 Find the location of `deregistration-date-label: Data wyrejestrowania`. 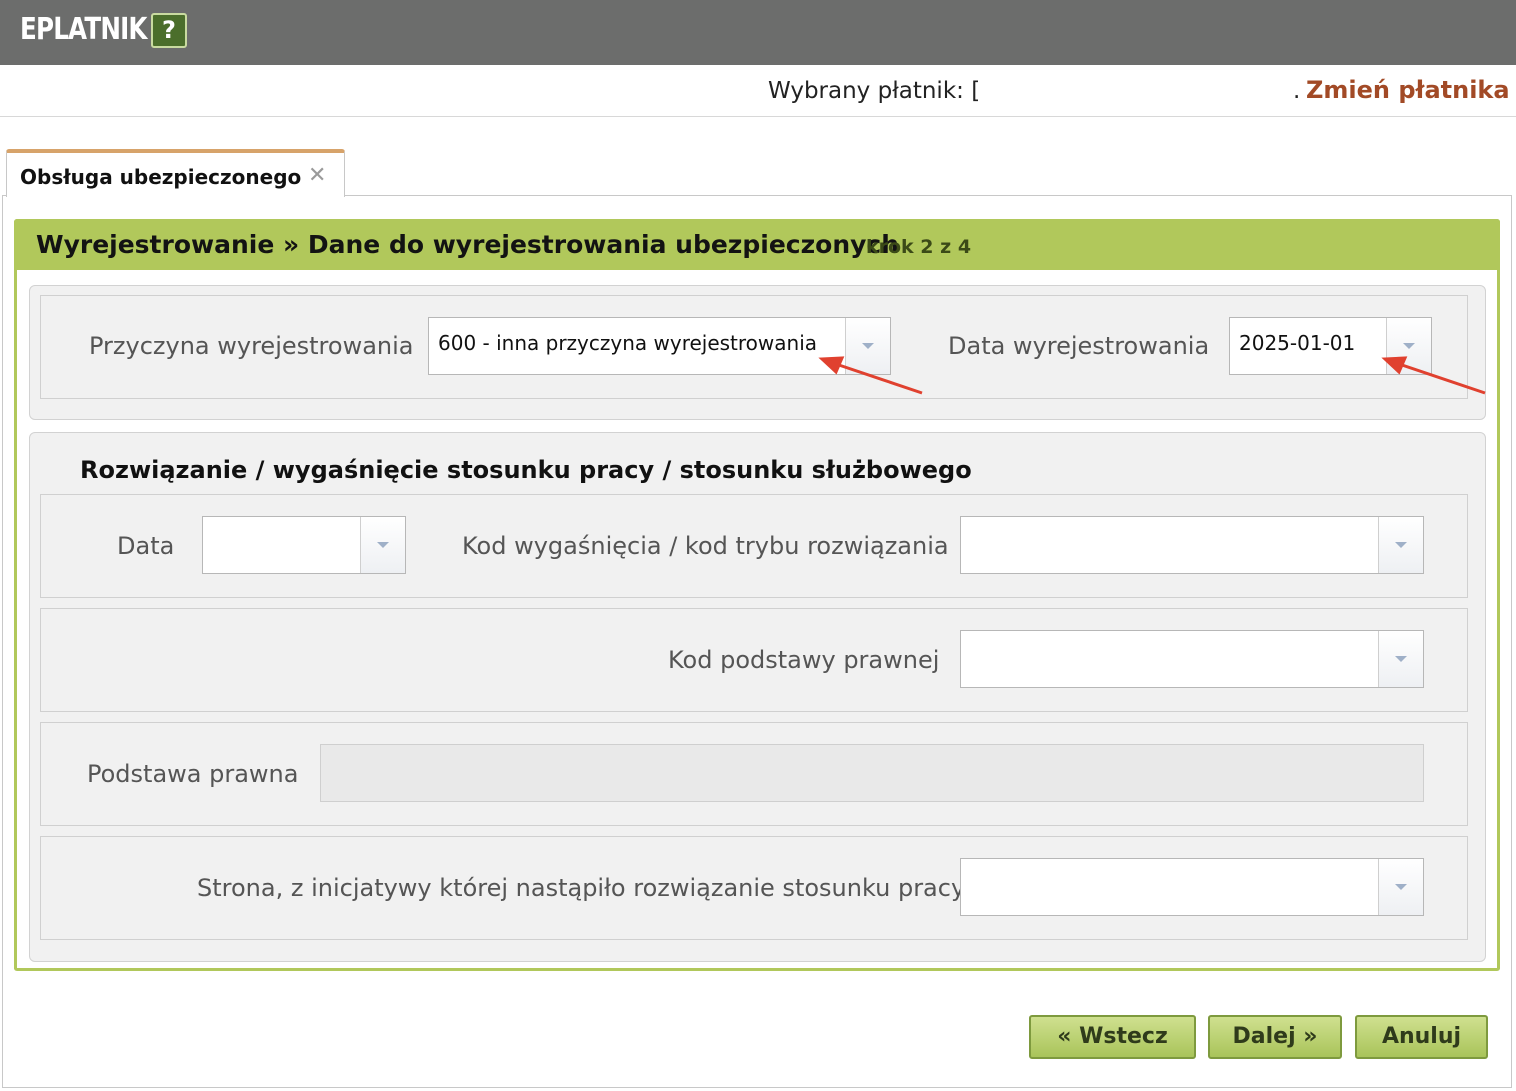

deregistration-date-label: Data wyrejestrowania is located at coordinates (1079, 346).